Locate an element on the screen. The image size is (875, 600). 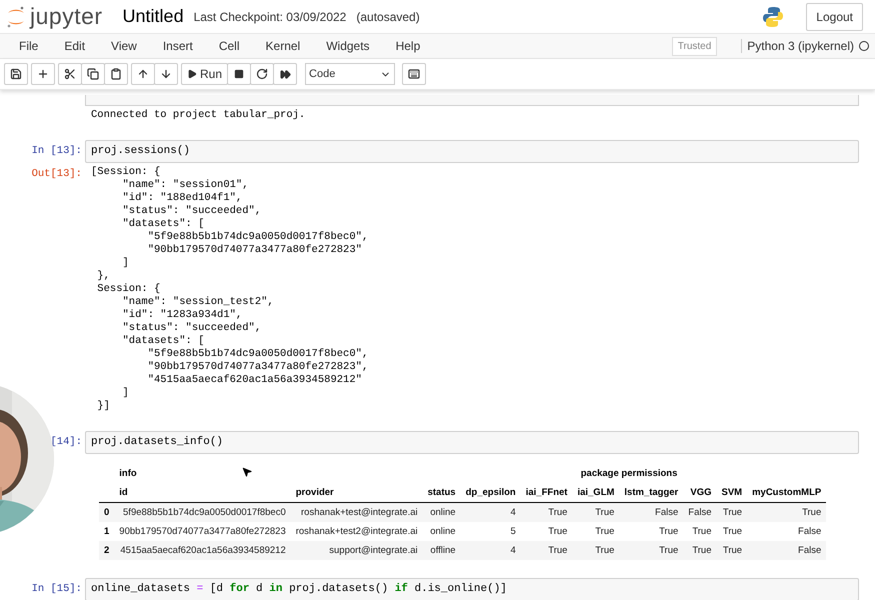
restart-icon is located at coordinates (262, 74).